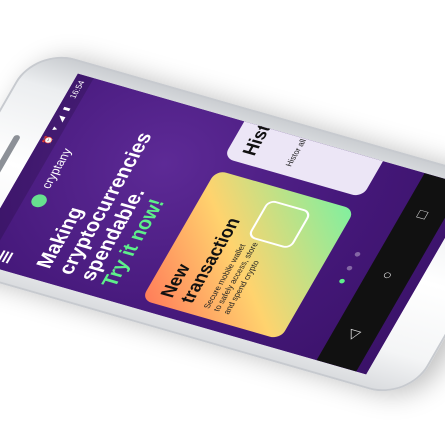  I want to click on card-title: Hist, so click(257, 140).